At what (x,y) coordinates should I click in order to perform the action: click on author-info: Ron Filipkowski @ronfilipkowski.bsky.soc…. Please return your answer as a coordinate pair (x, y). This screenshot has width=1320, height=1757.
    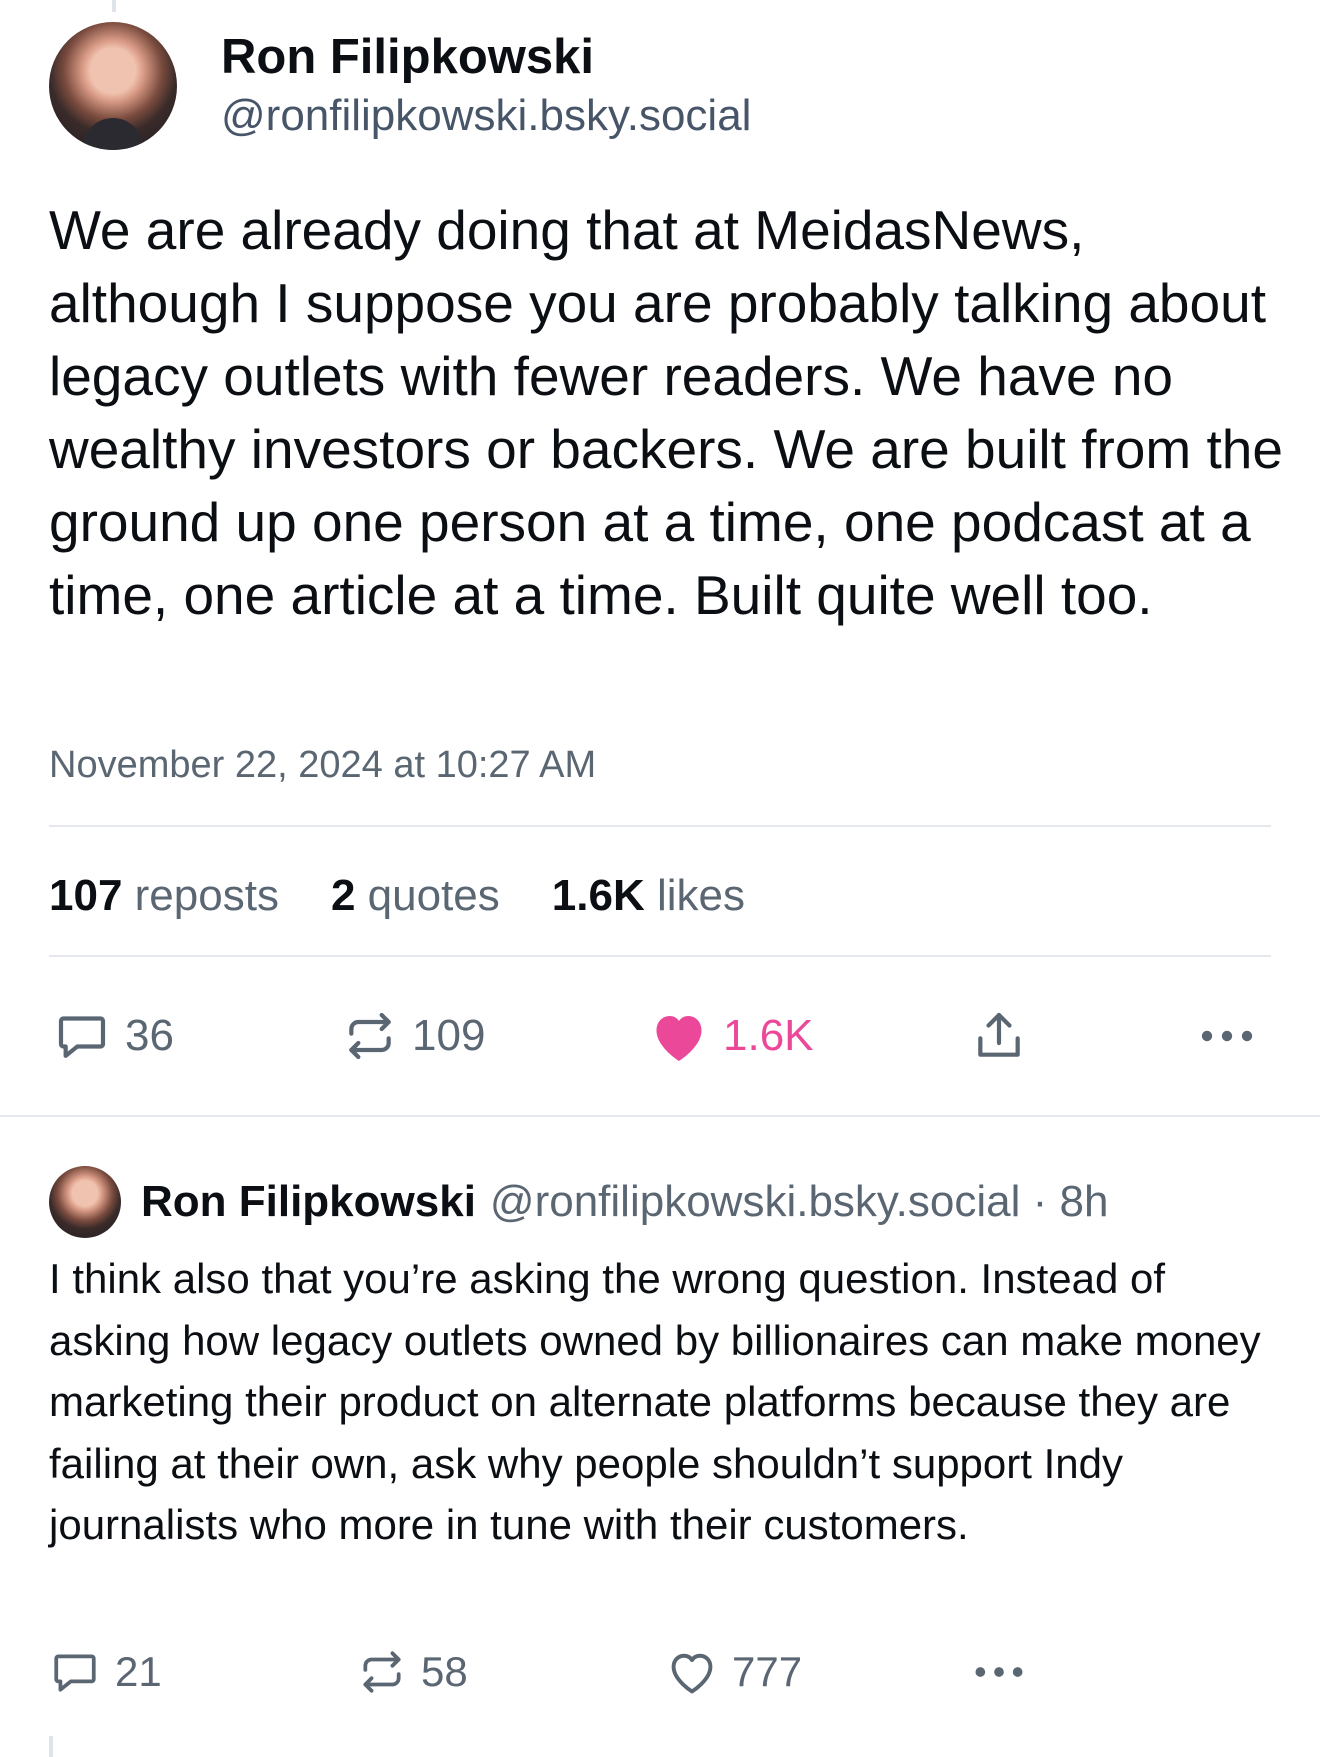
    Looking at the image, I should click on (486, 86).